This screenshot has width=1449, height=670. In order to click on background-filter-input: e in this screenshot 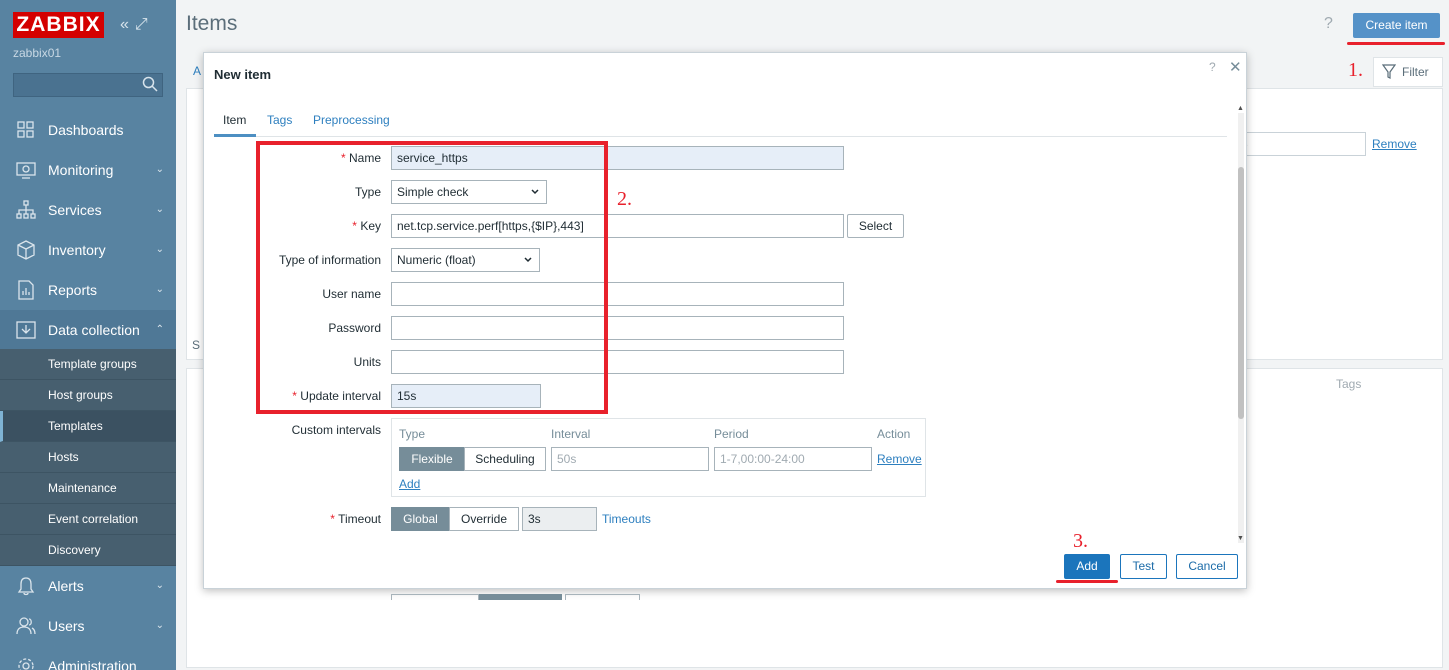, I will do `click(1301, 144)`.